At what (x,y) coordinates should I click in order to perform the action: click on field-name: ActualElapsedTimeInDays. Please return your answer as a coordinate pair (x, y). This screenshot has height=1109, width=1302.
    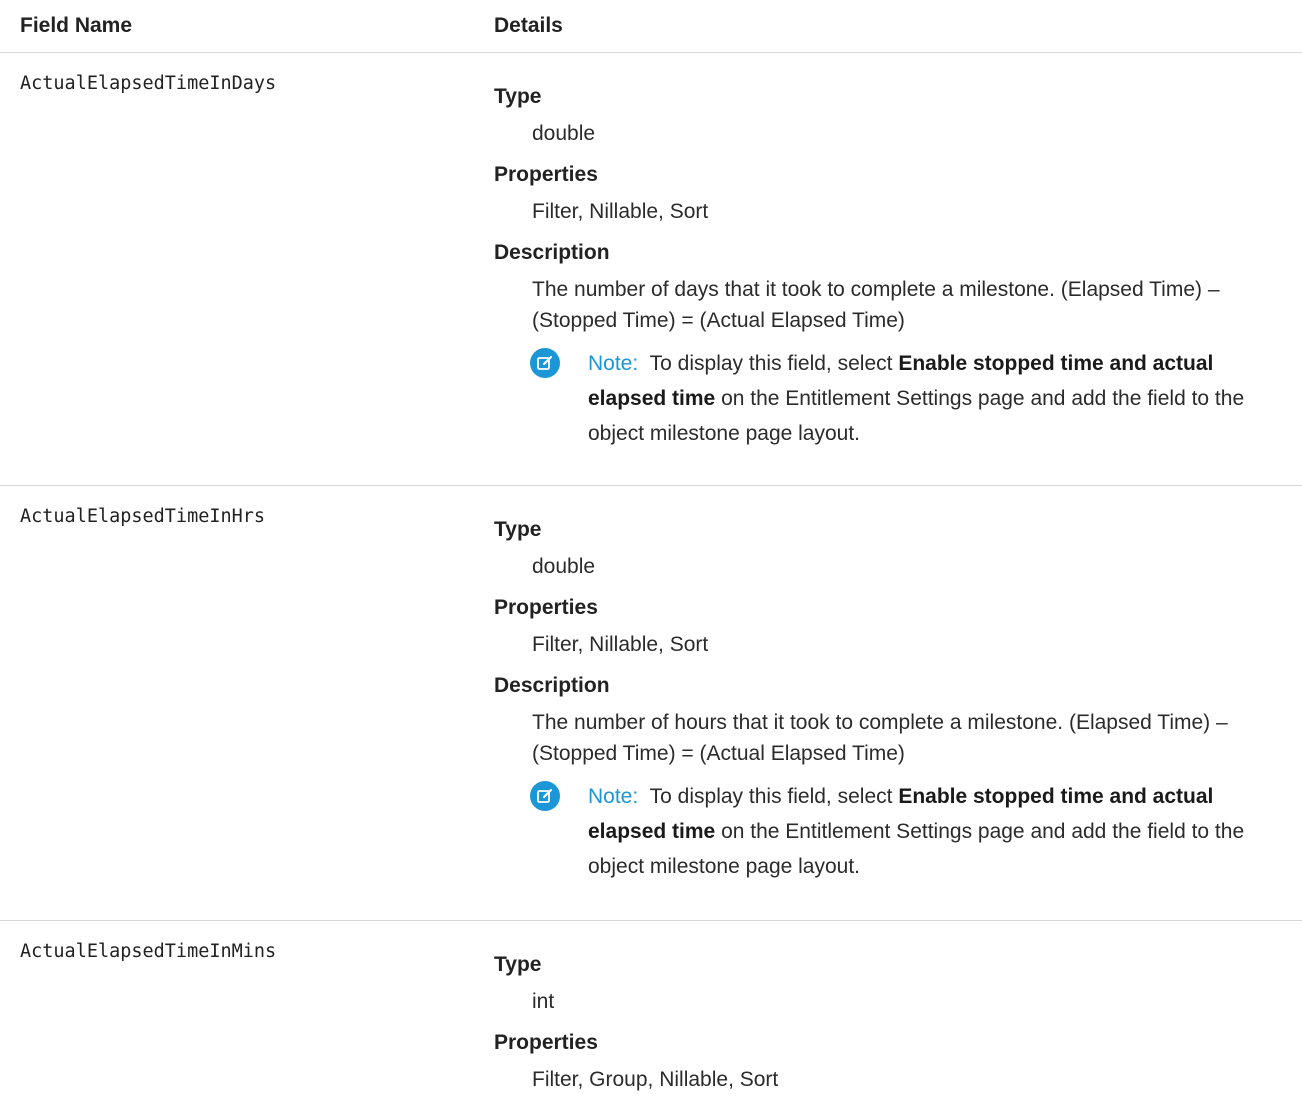
    Looking at the image, I should click on (148, 83).